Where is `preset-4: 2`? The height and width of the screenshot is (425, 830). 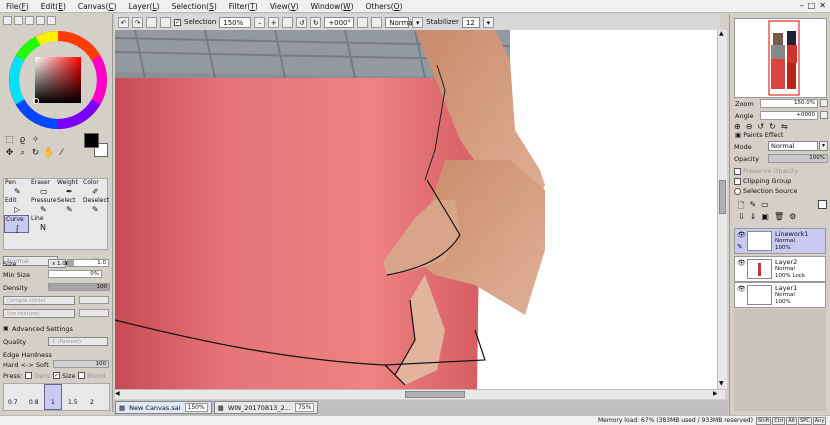
preset-4: 2 is located at coordinates (92, 402).